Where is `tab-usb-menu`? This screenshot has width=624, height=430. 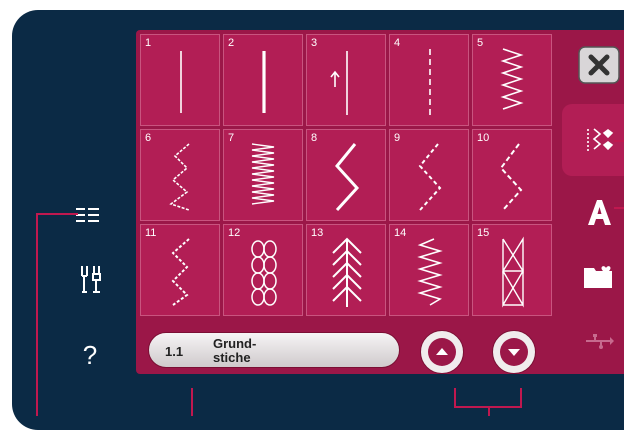 tab-usb-menu is located at coordinates (593, 341).